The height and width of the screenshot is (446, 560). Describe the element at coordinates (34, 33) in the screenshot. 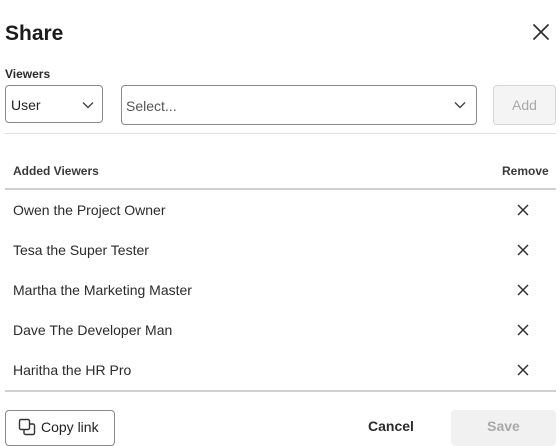

I see `dialog-title: Share` at that location.